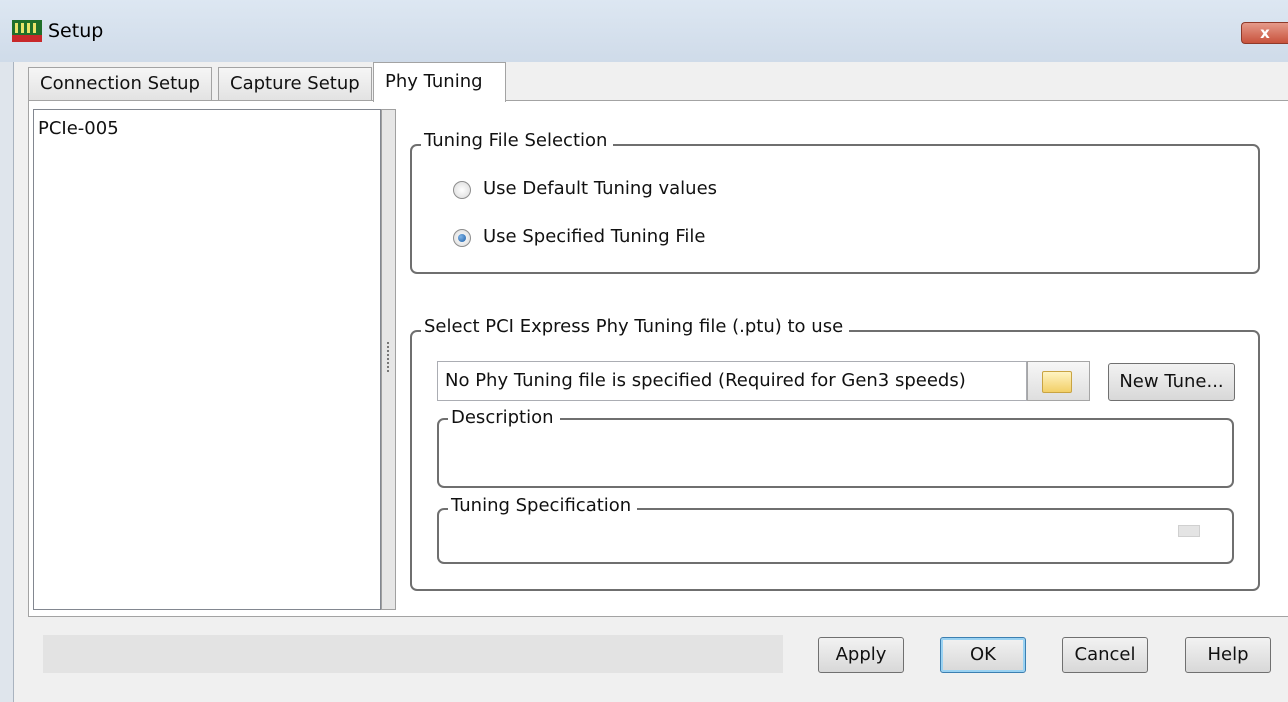 The width and height of the screenshot is (1288, 702). What do you see at coordinates (832, 455) in the screenshot?
I see `description-text` at bounding box center [832, 455].